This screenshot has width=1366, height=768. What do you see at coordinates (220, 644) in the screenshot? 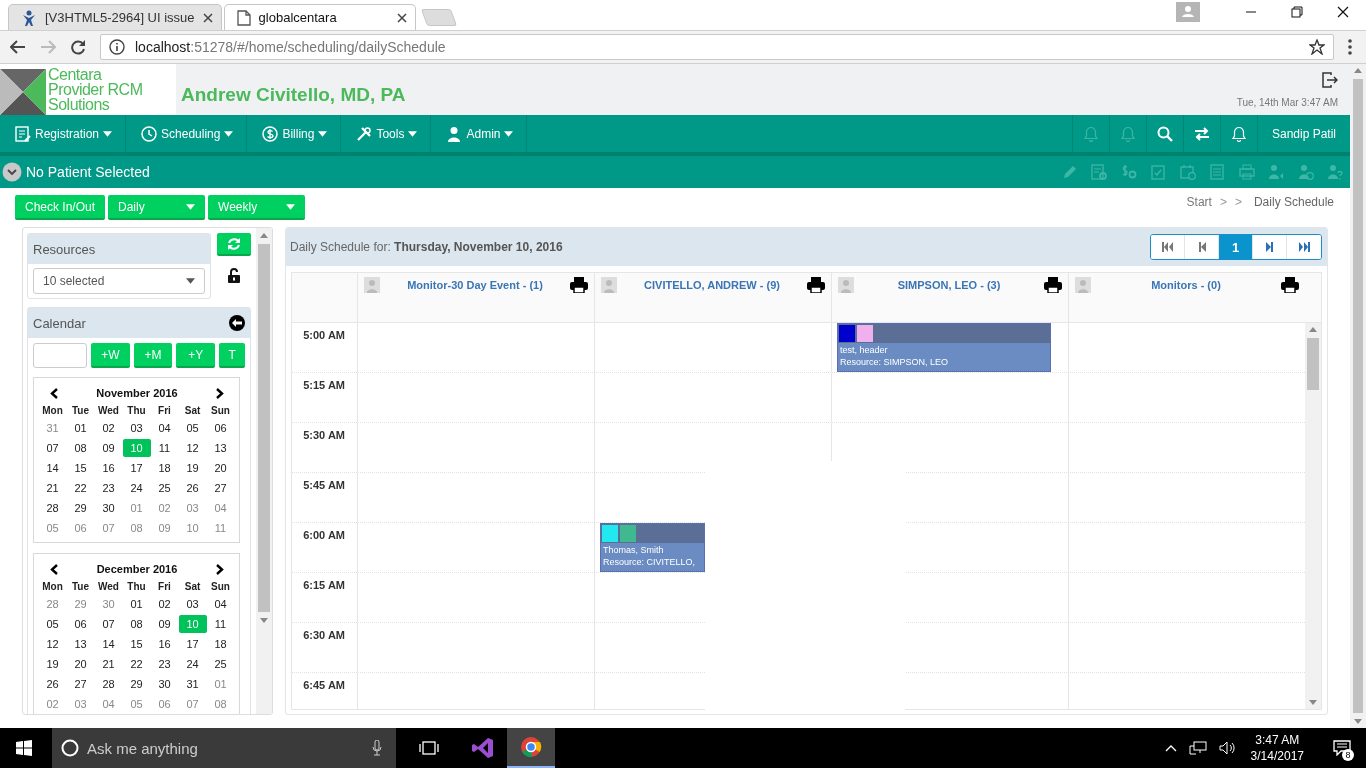
I see `calendar-day: 18` at bounding box center [220, 644].